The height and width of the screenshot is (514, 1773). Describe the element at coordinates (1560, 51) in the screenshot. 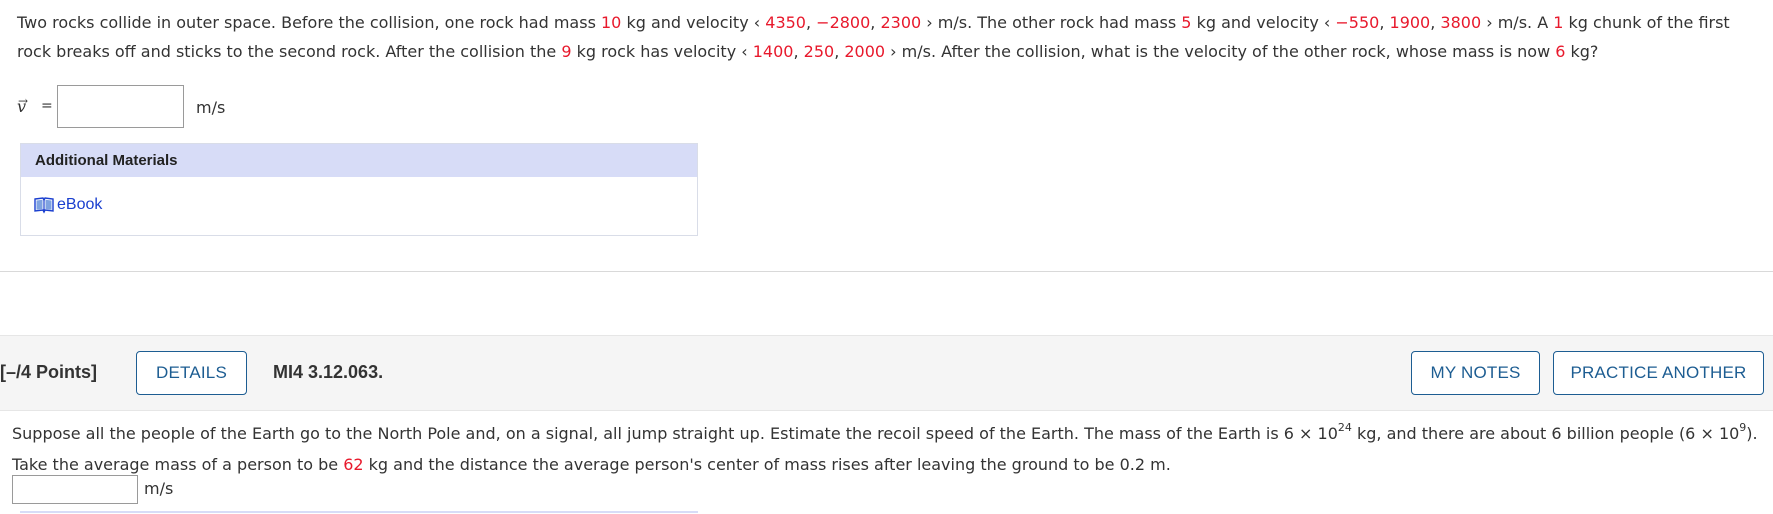

I see `mass-4-value: 6` at that location.